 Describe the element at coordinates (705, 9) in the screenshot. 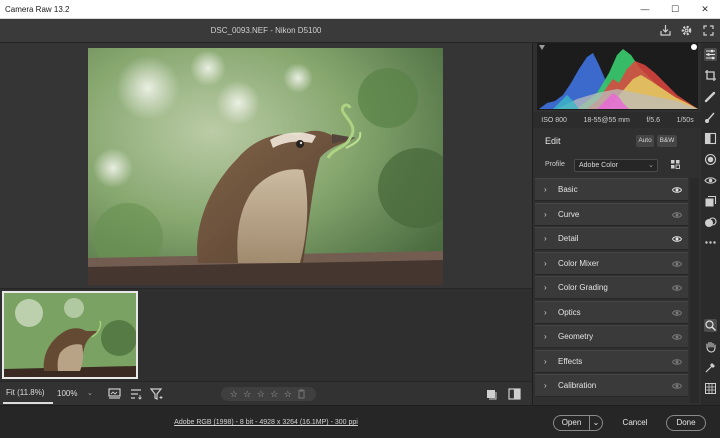

I see `close-icon: ✕` at that location.